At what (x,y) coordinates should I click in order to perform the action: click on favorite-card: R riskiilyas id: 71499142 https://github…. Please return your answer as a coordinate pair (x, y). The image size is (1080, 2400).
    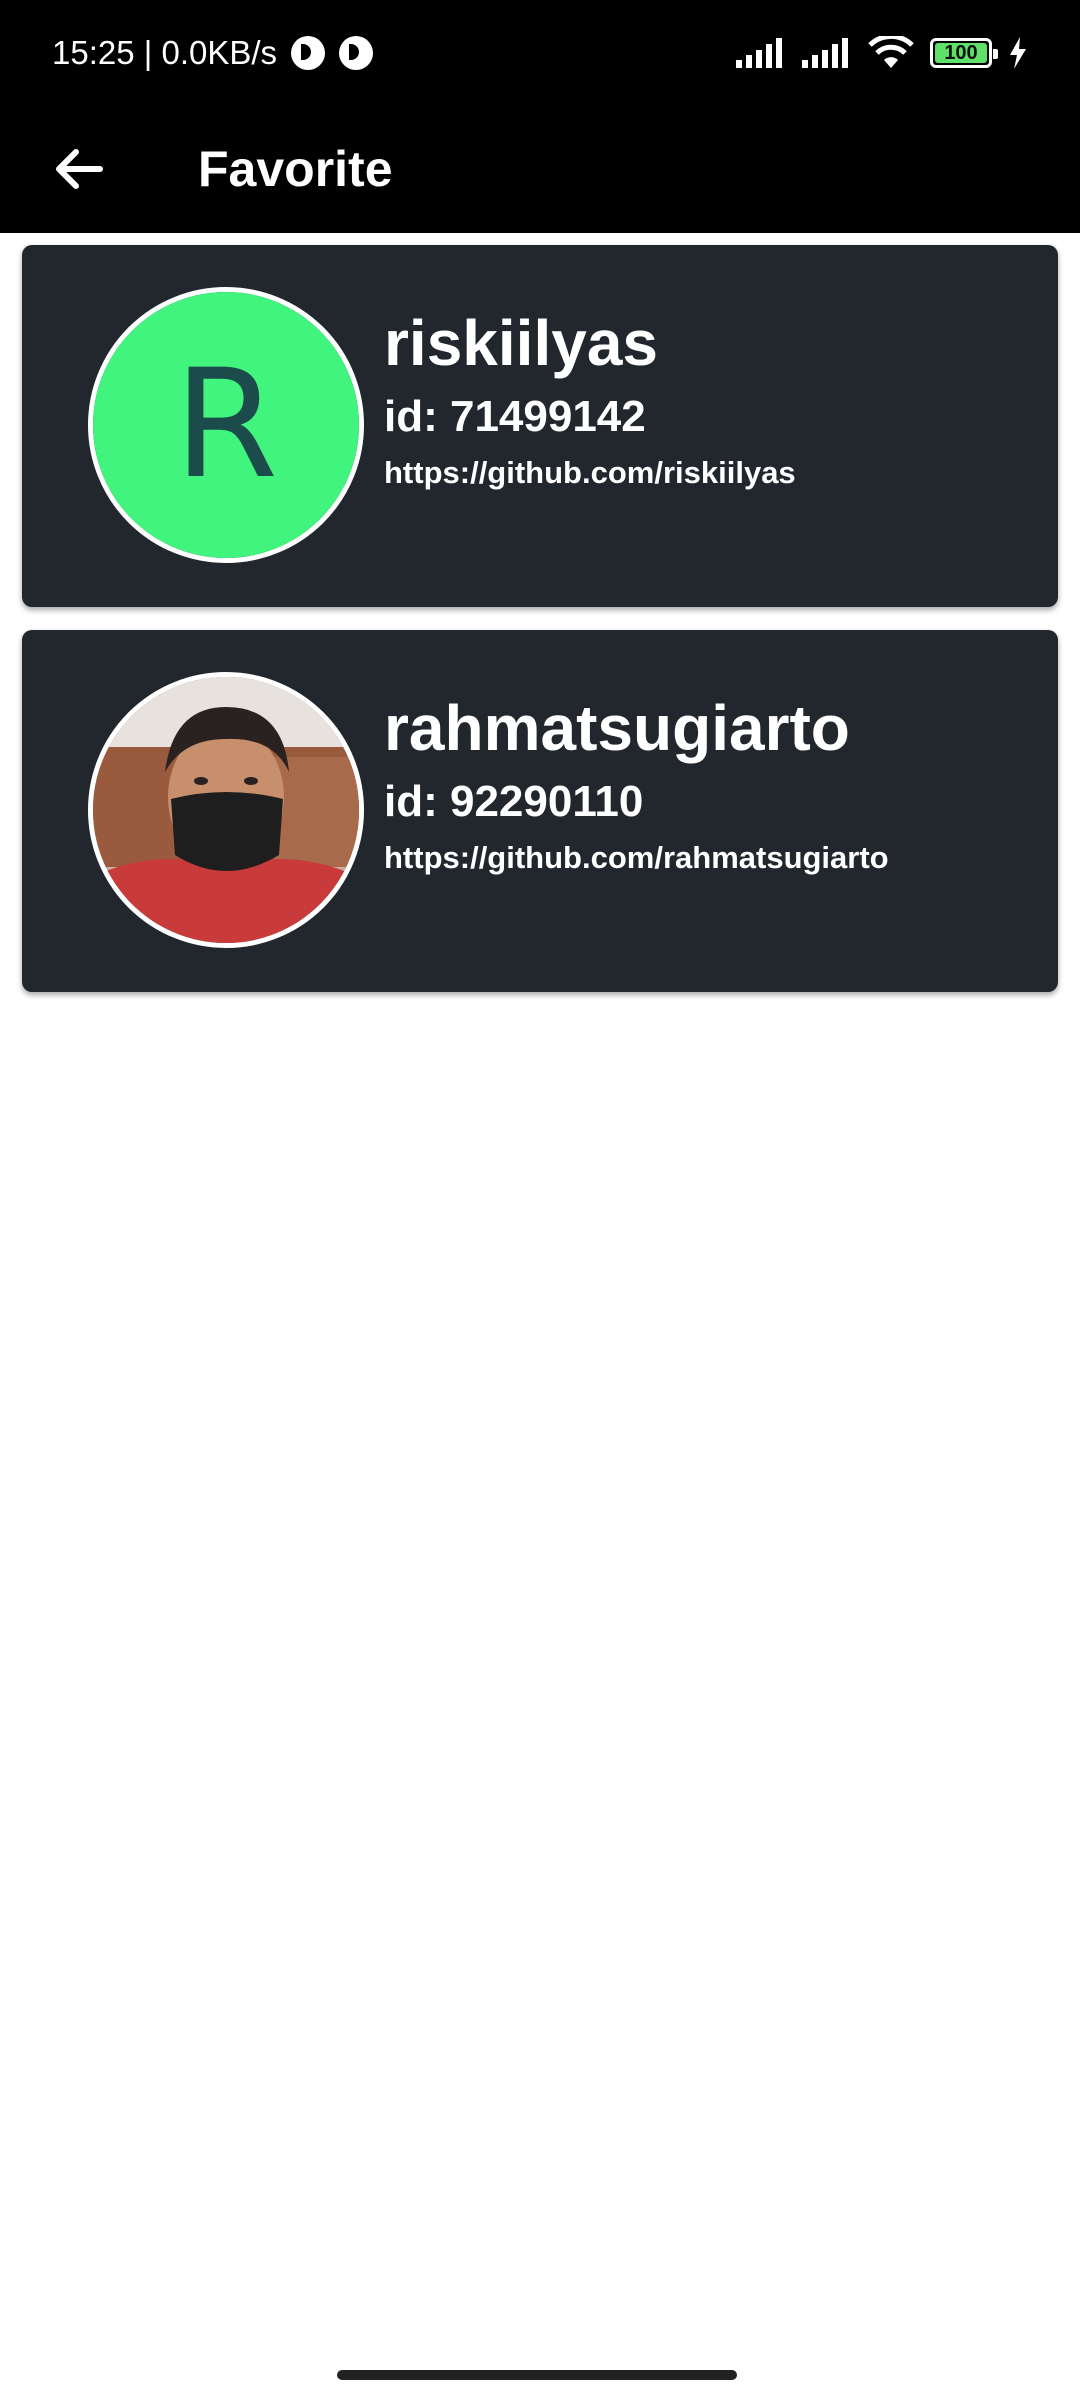
    Looking at the image, I should click on (540, 426).